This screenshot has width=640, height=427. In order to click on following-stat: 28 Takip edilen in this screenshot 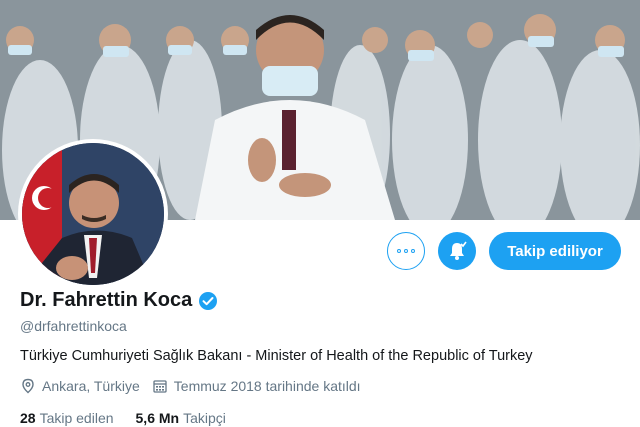, I will do `click(67, 418)`.